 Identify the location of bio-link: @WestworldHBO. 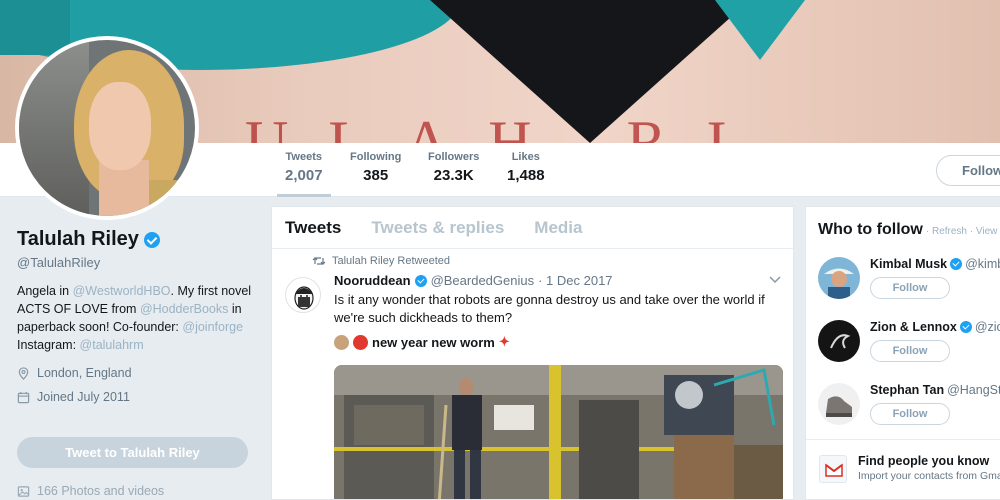
(122, 291).